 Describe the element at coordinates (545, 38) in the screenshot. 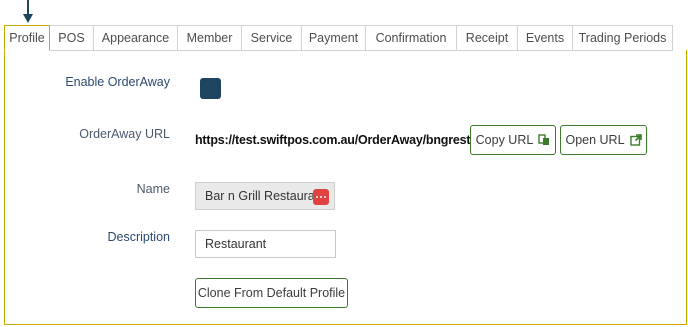

I see `tab-events: Events` at that location.